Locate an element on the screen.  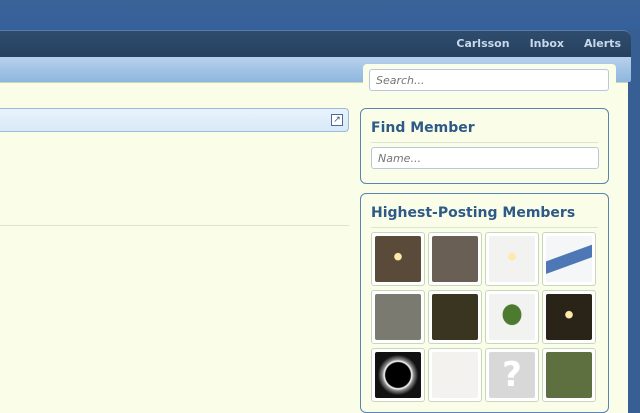
hulk-photo is located at coordinates (512, 317).